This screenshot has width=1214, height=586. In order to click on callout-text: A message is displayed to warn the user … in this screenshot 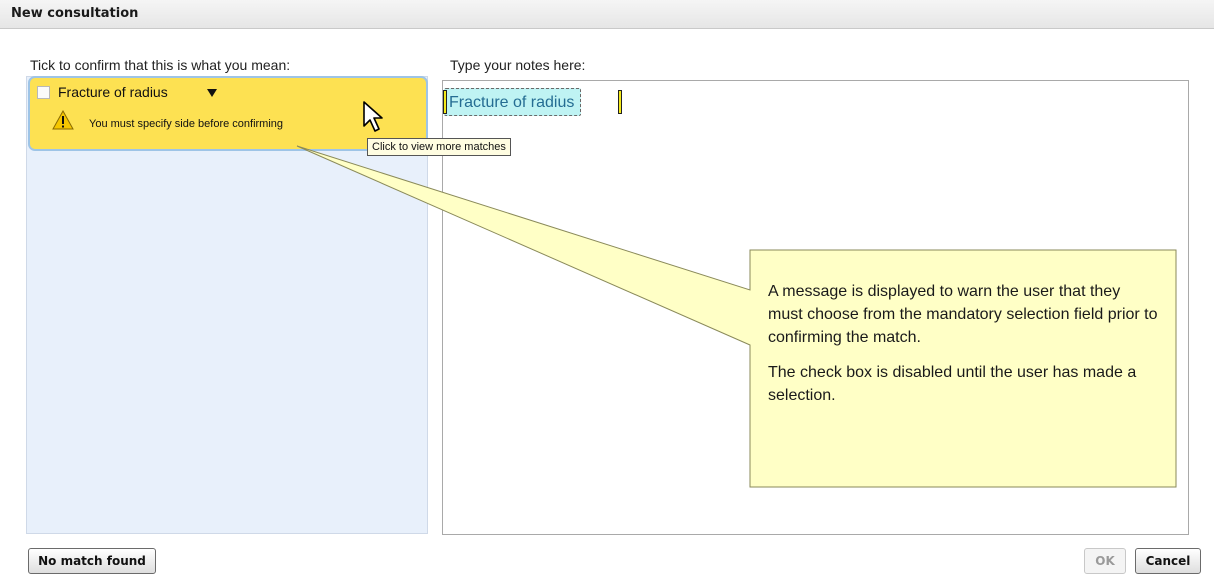, I will do `click(963, 349)`.